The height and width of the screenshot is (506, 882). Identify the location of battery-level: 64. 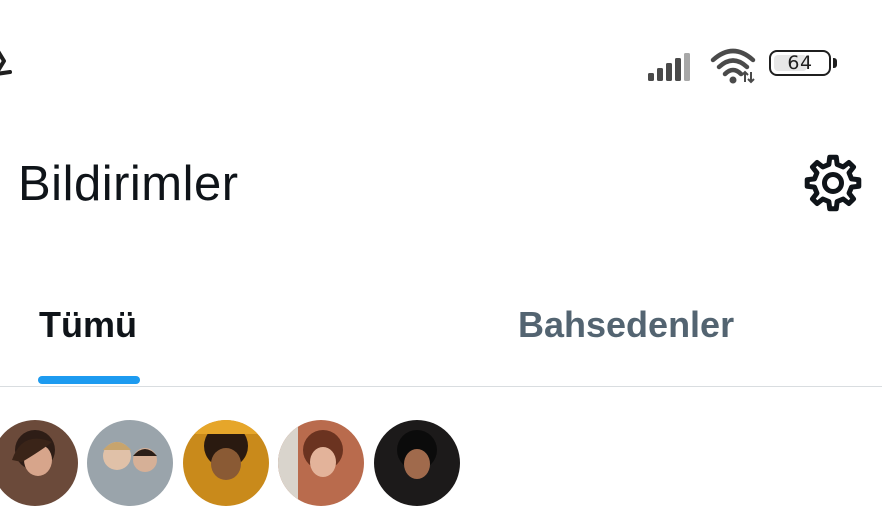
(800, 63).